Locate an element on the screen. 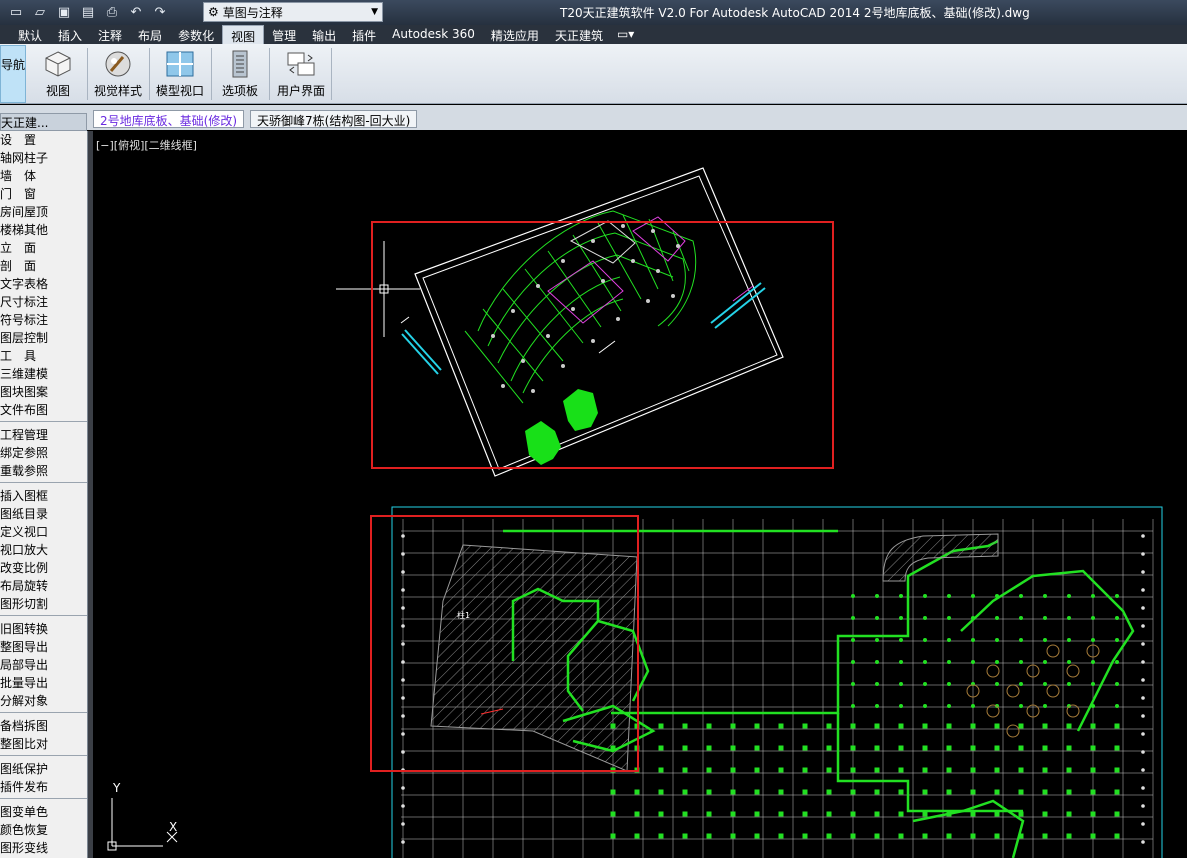 The height and width of the screenshot is (858, 1187). tool-menu-item: 图纸保护 is located at coordinates (43, 769).